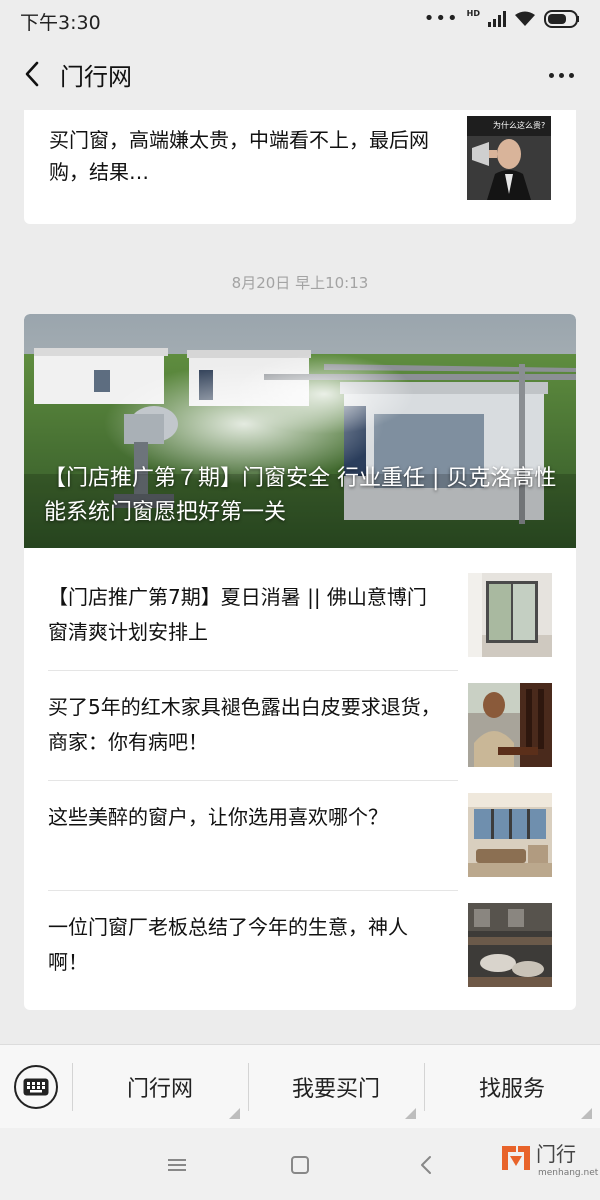 The height and width of the screenshot is (1200, 600). Describe the element at coordinates (516, 1158) in the screenshot. I see `menhang-logo-icon` at that location.